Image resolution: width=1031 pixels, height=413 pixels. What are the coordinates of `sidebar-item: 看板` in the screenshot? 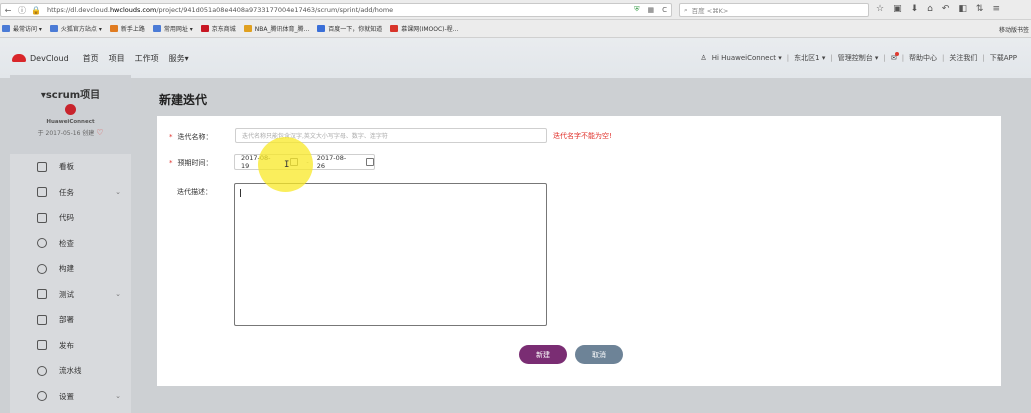 It's located at (70, 167).